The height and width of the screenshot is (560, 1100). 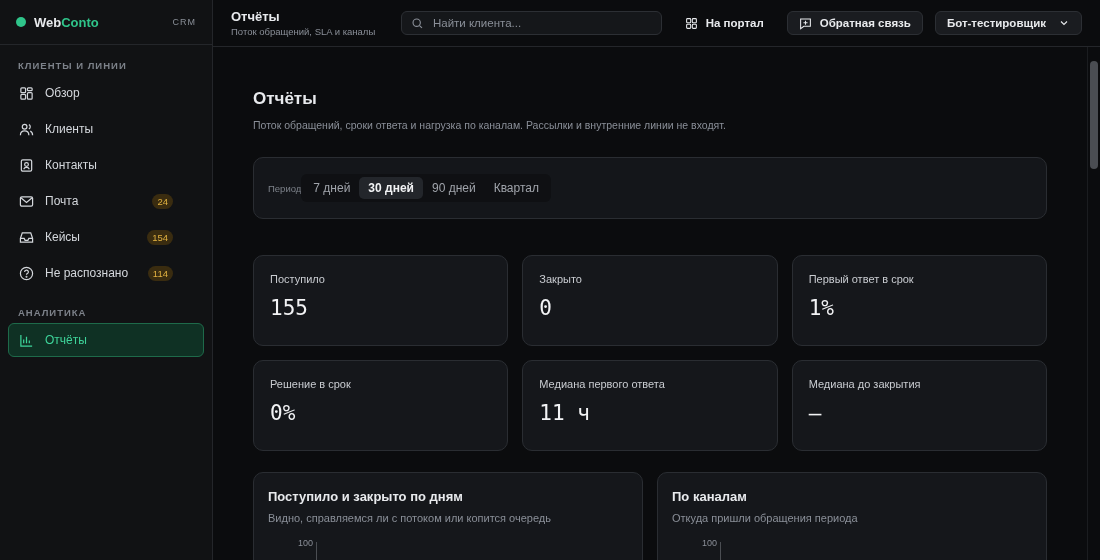 What do you see at coordinates (26, 165) in the screenshot?
I see `contact-card-icon` at bounding box center [26, 165].